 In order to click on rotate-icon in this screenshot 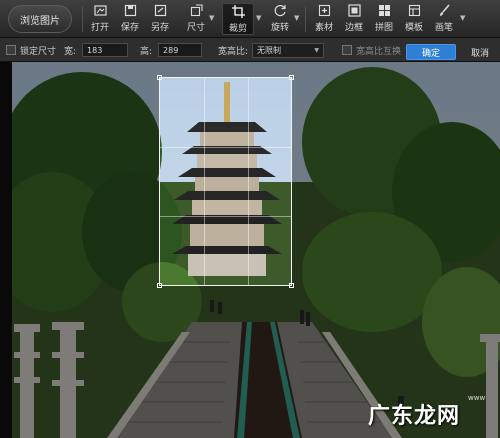, I will do `click(280, 10)`.